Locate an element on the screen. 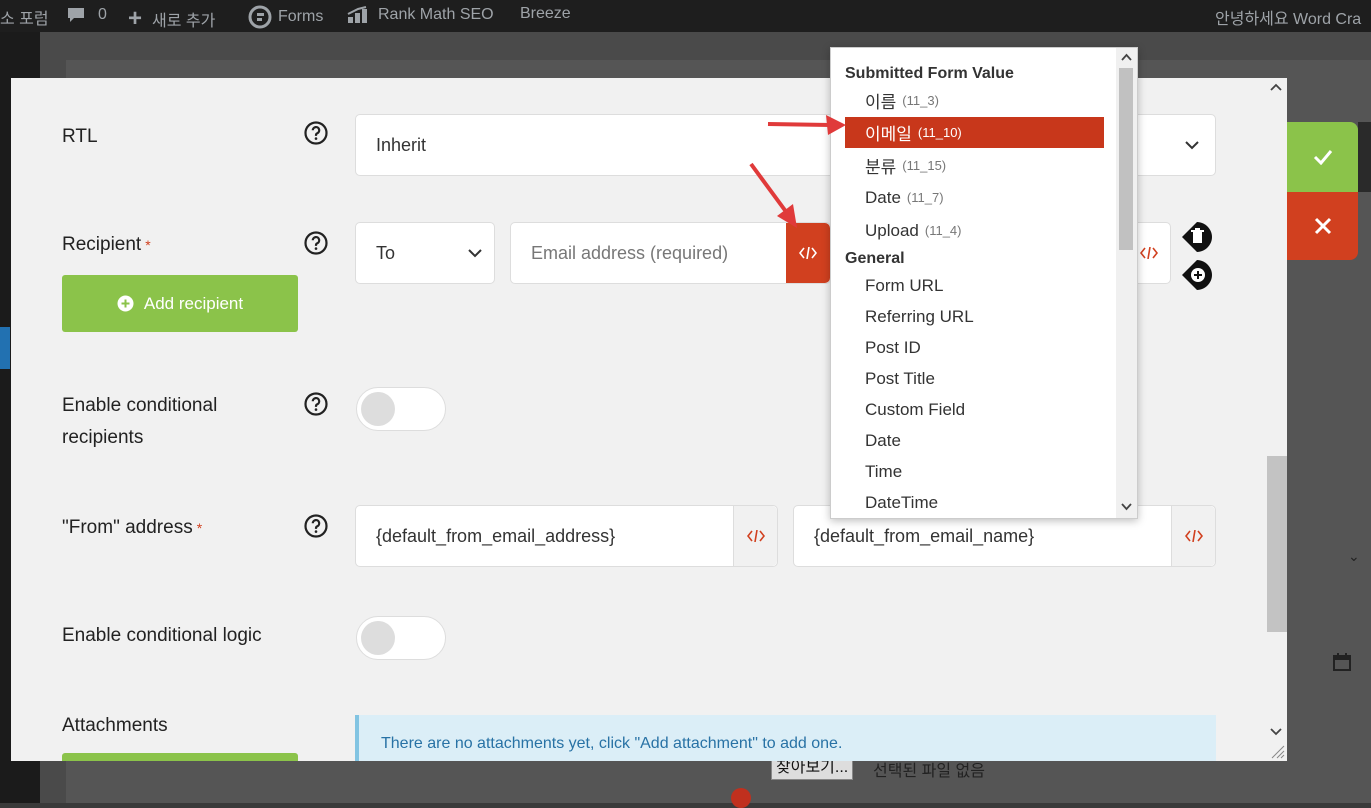 The image size is (1371, 808). admin-breeze-label: Breeze is located at coordinates (545, 13).